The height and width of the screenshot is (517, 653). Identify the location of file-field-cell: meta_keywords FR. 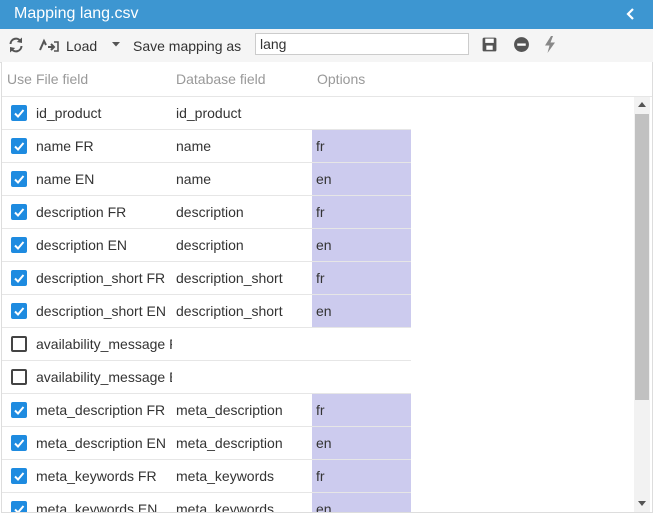
(96, 476).